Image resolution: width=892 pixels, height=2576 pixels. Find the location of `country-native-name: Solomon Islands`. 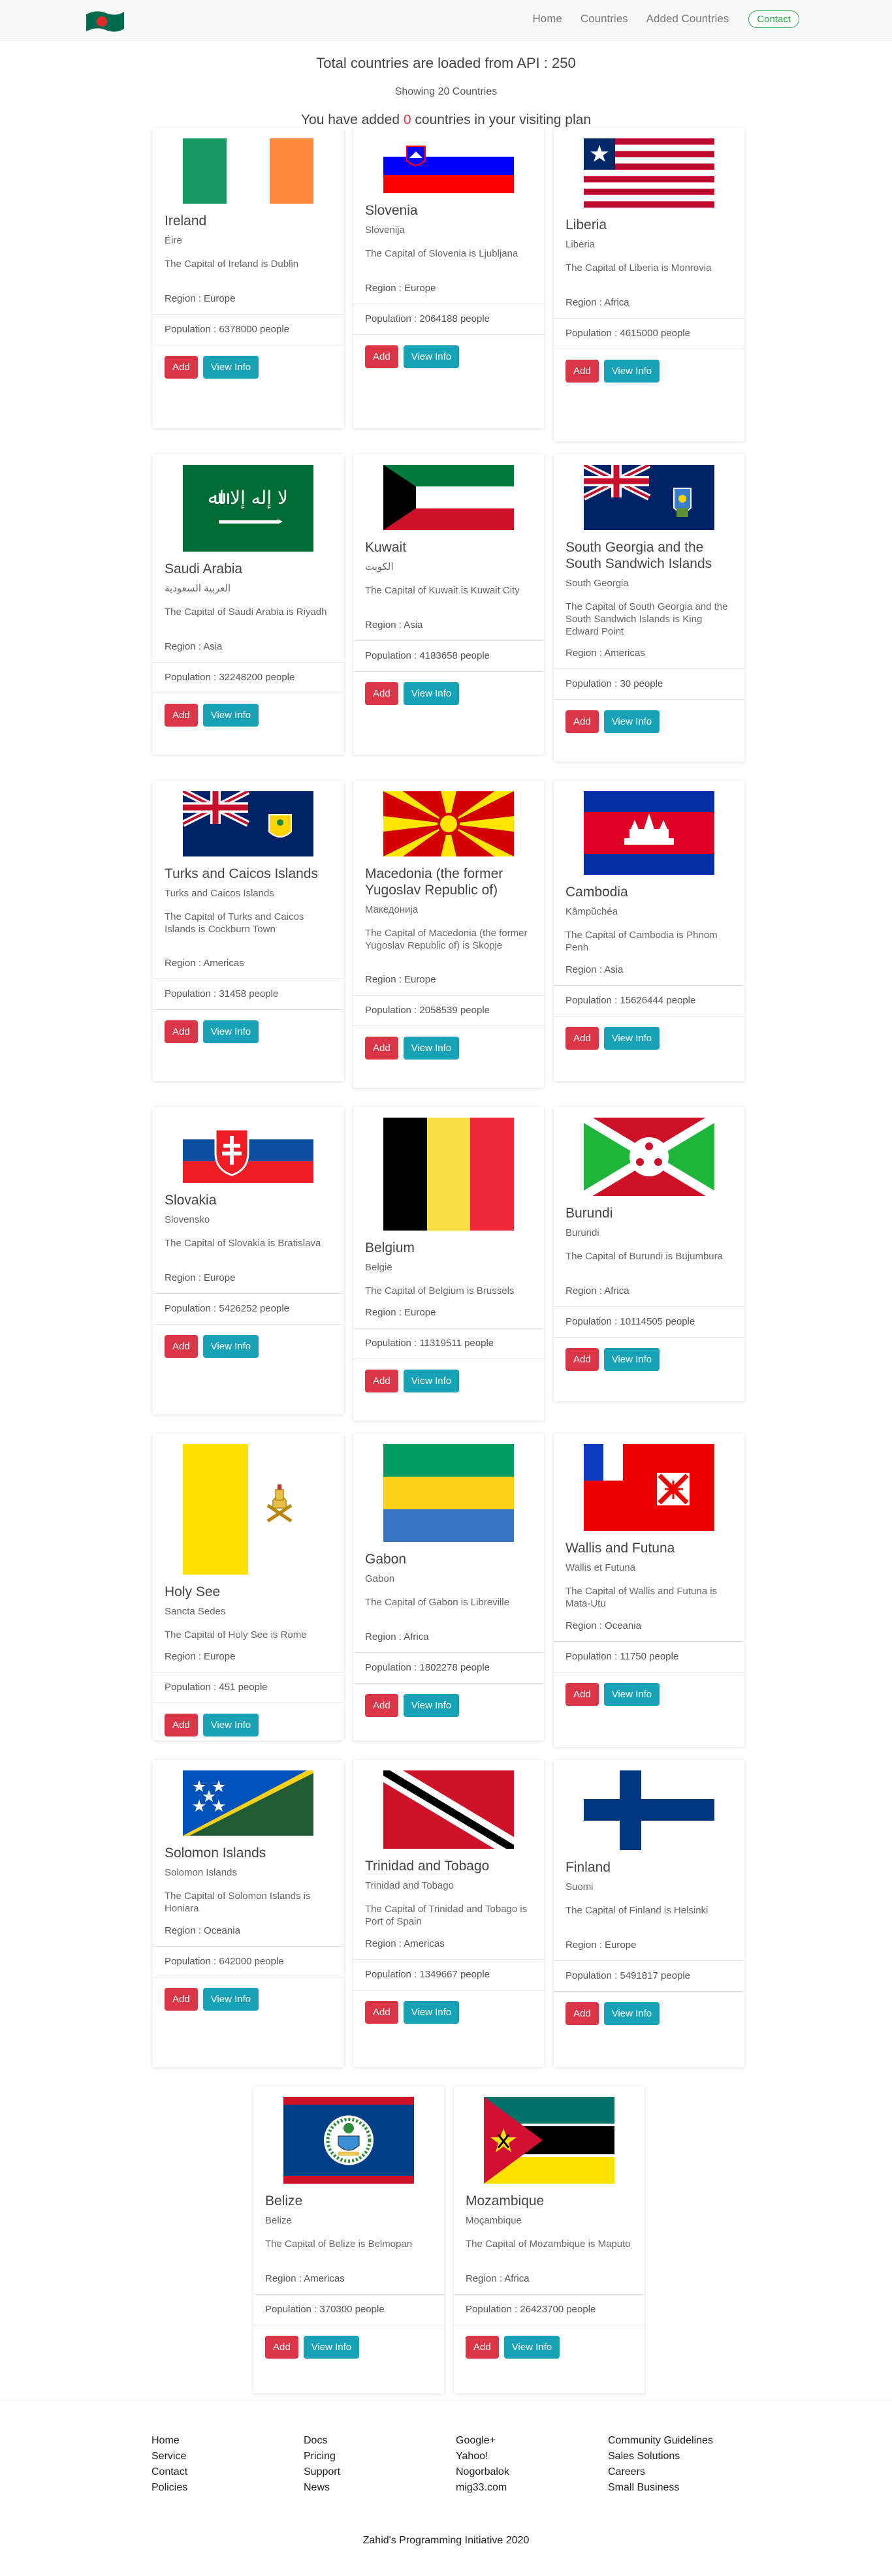

country-native-name: Solomon Islands is located at coordinates (201, 1872).